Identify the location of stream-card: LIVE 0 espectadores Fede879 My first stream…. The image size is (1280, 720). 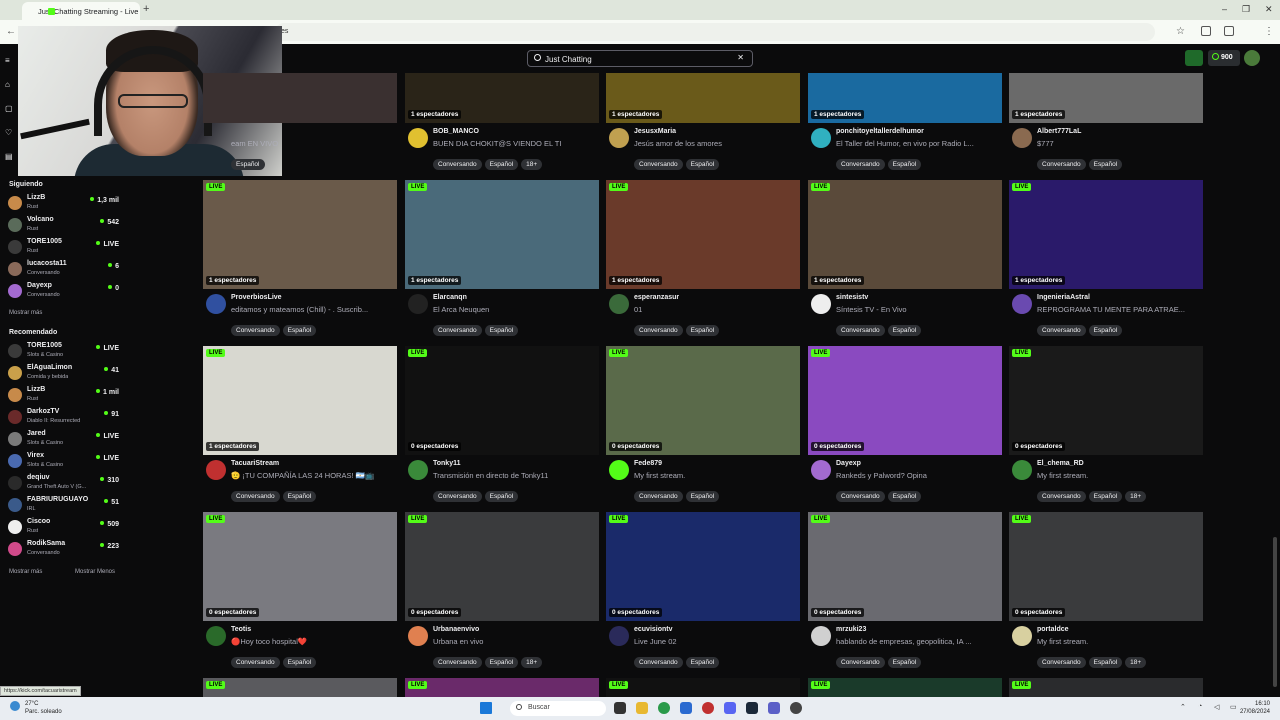
(703, 424).